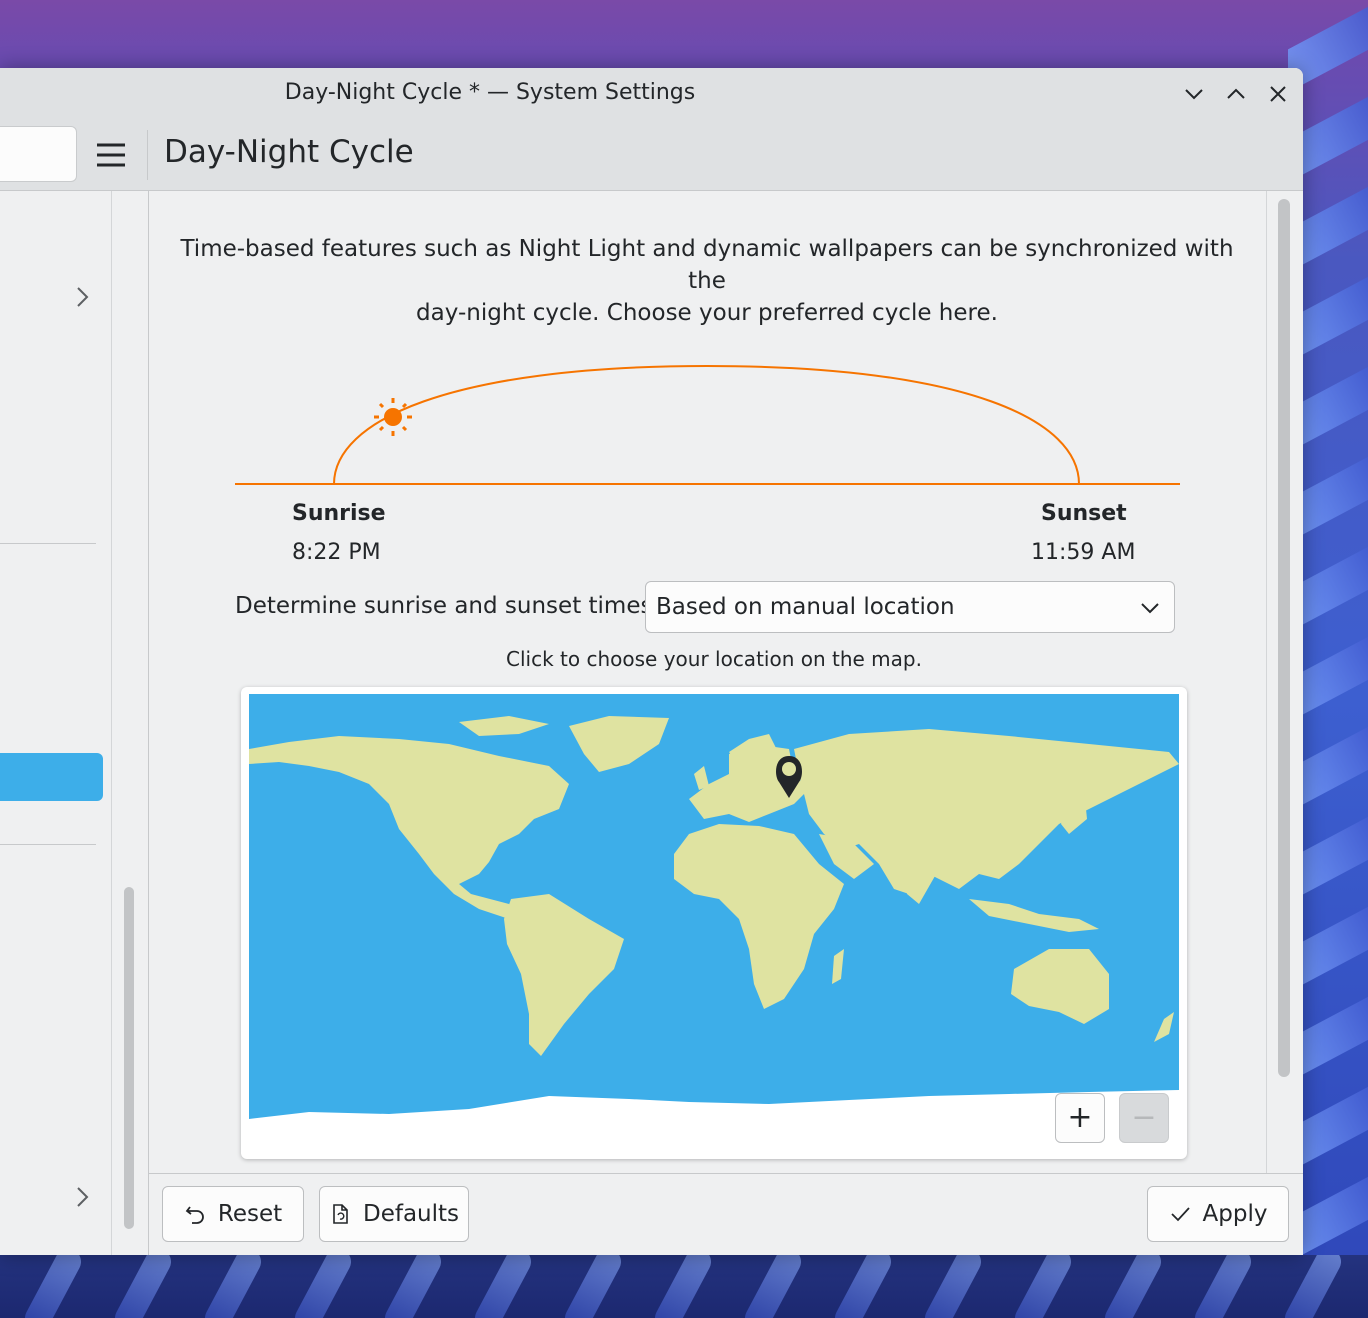 This screenshot has height=1318, width=1368. I want to click on zoom-out-button: −, so click(1144, 1118).